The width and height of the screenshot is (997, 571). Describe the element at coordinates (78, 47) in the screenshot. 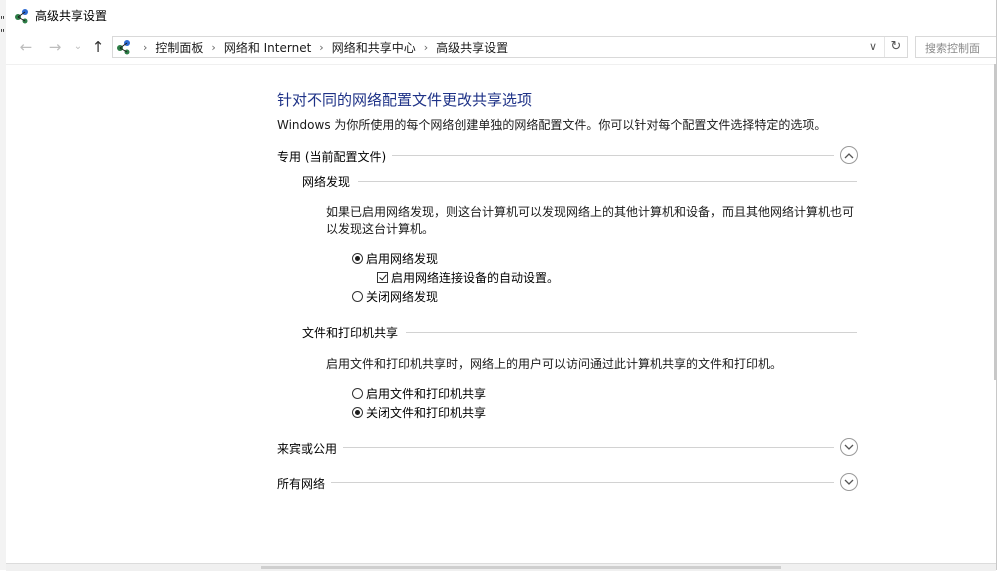

I see `recent-locations-chevron-icon: ⌄` at that location.